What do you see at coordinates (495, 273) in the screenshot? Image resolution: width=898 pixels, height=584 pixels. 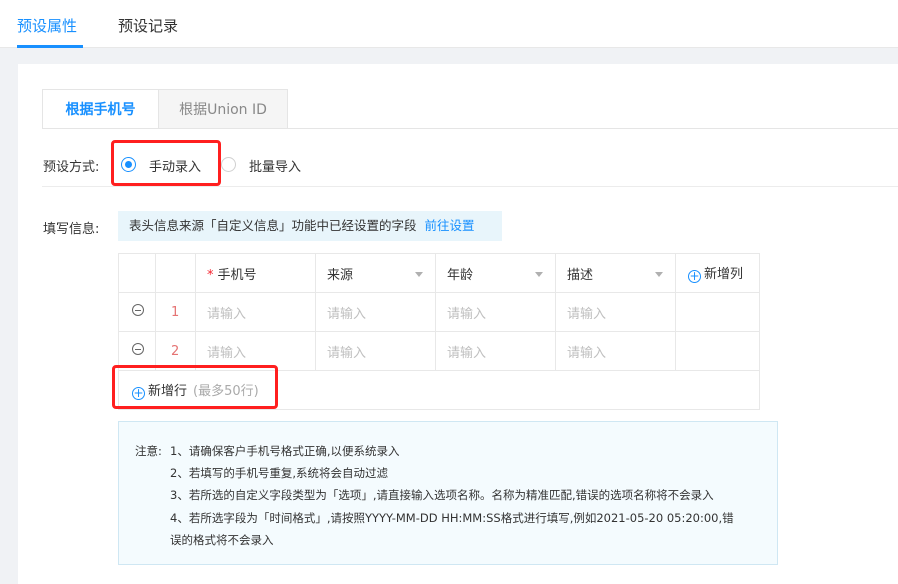 I see `header-age: 年龄` at bounding box center [495, 273].